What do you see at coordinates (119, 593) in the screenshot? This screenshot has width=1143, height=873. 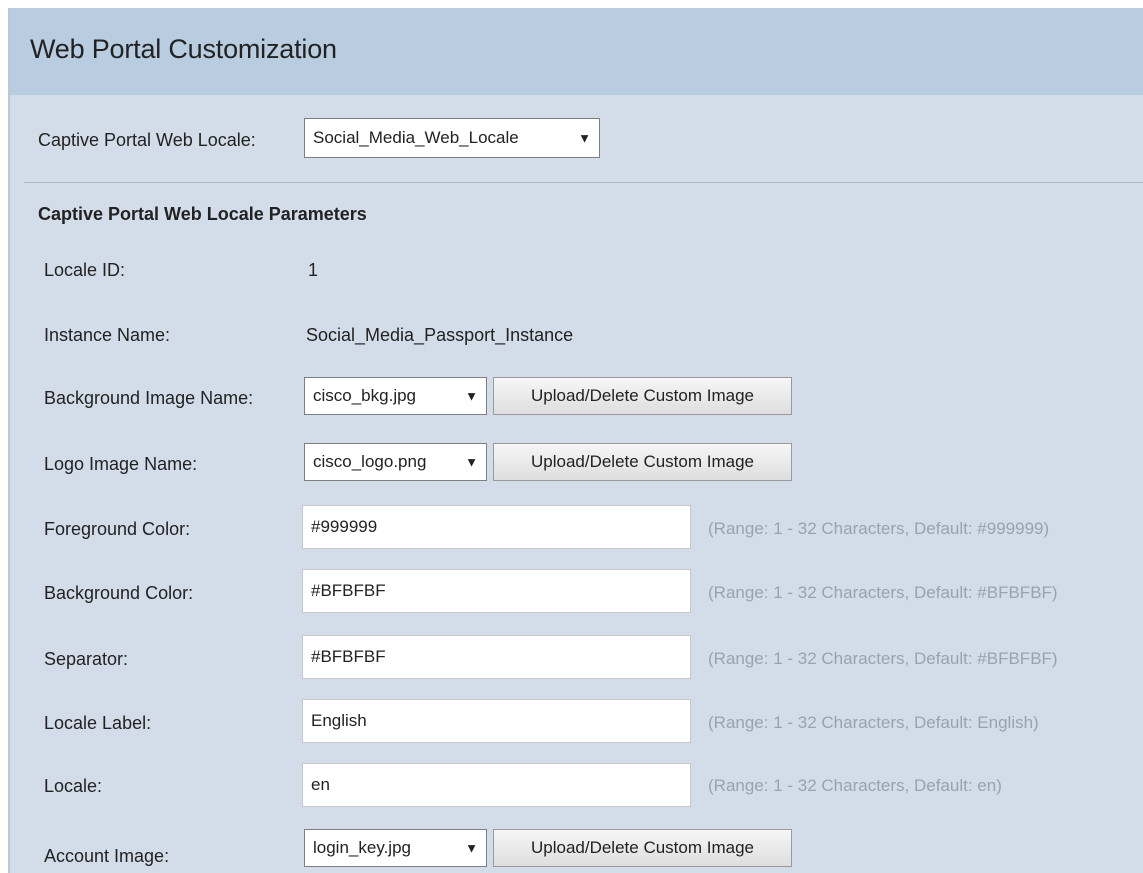 I see `background-color-label: Background Color:` at bounding box center [119, 593].